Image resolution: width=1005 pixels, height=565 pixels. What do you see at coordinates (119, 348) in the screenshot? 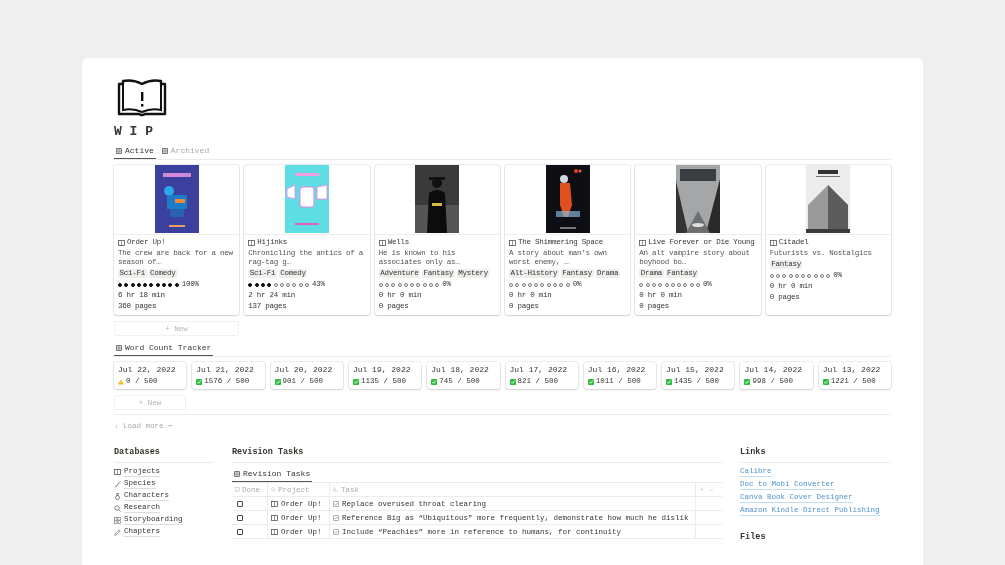
I see `board-icon` at bounding box center [119, 348].